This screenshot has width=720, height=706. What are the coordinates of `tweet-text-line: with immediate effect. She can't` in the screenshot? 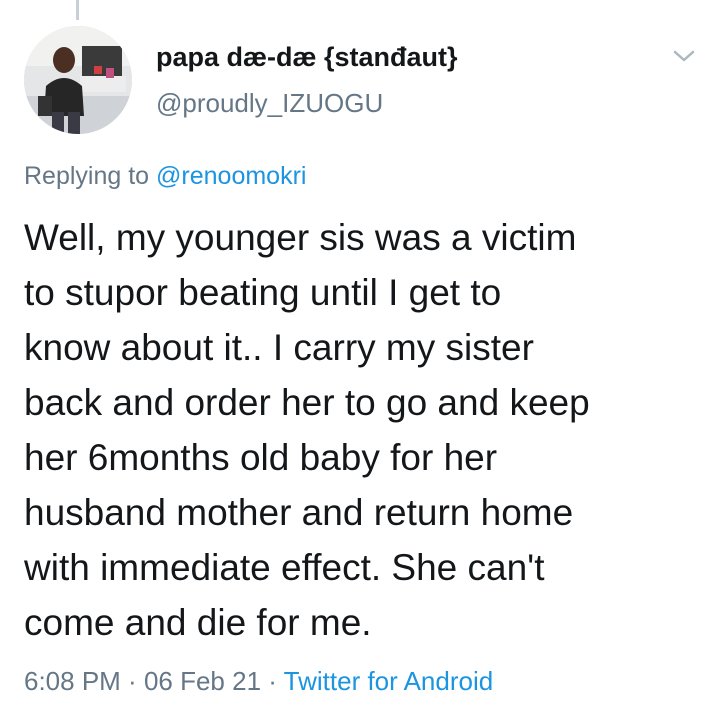 It's located at (284, 567).